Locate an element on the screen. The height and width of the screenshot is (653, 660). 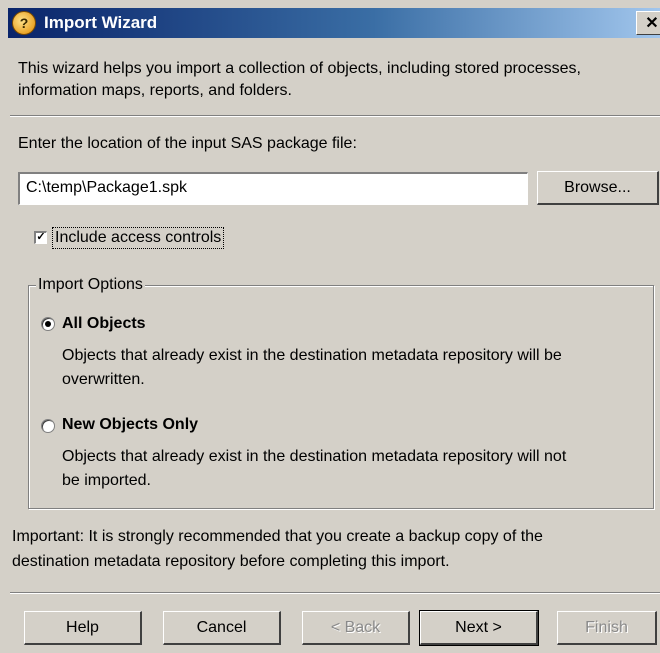
check-icon: ✓ is located at coordinates (41, 237).